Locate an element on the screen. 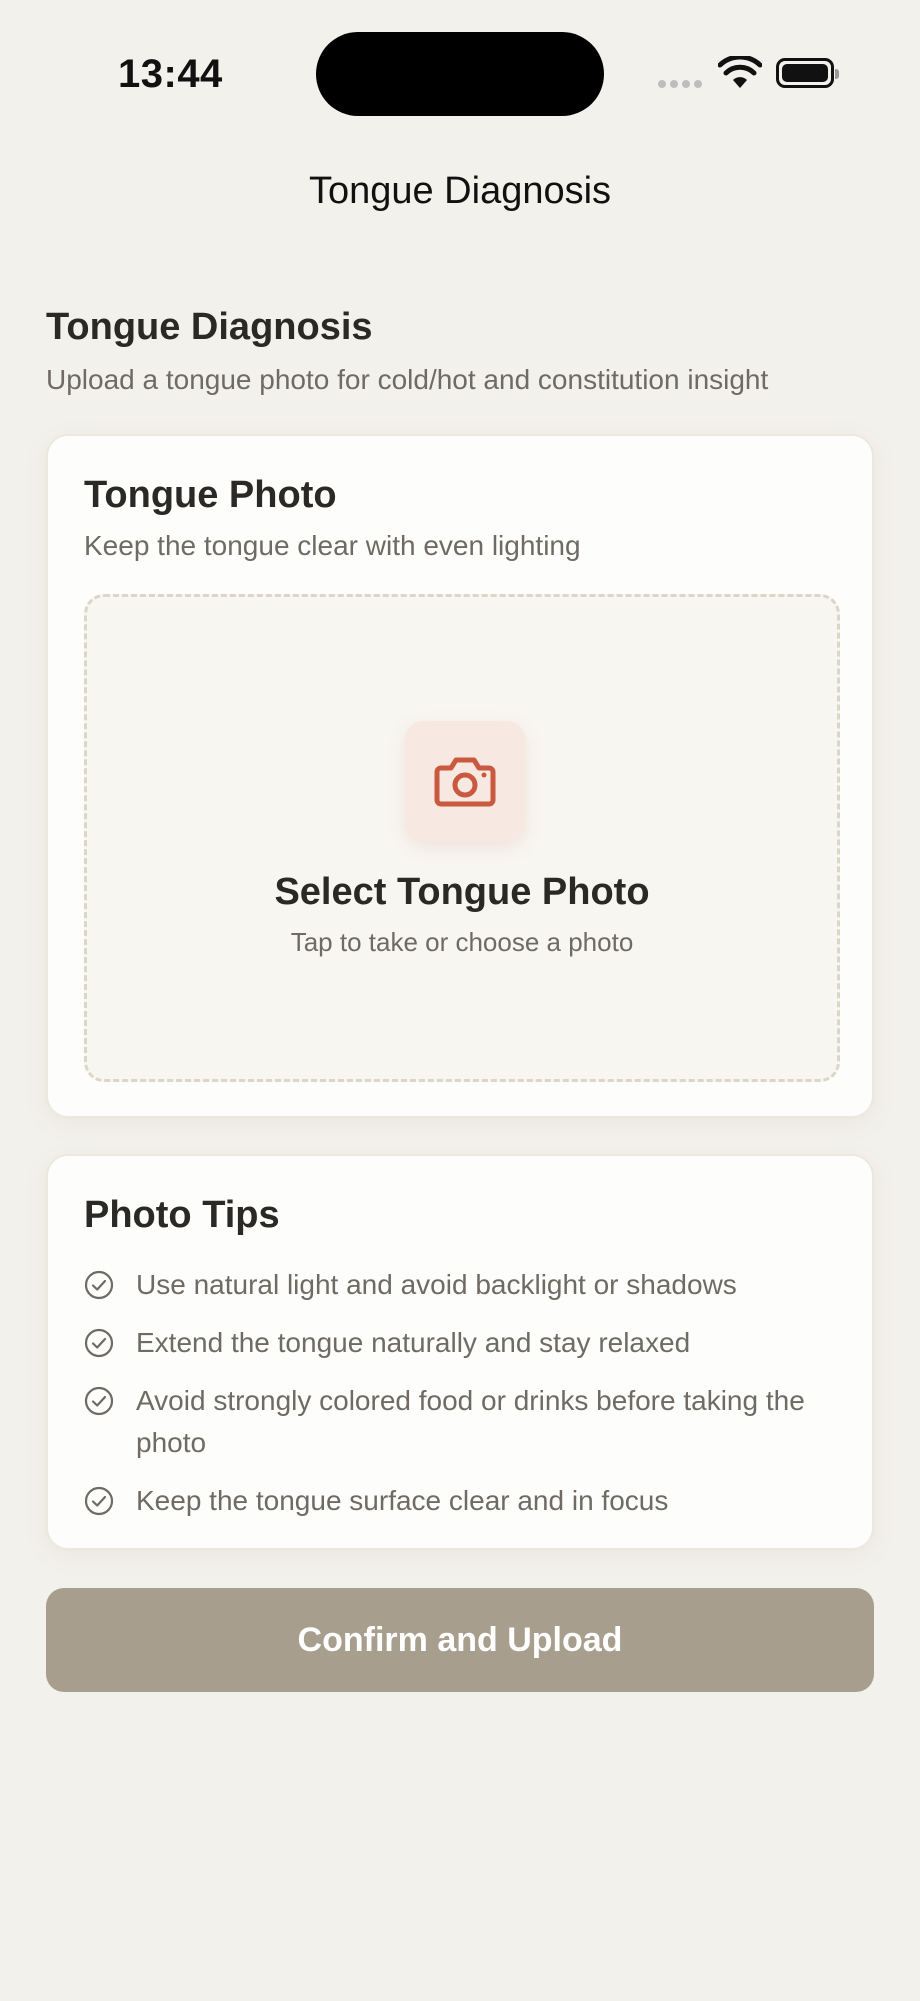 Image resolution: width=920 pixels, height=2001 pixels. cellular-signal-icon is located at coordinates (680, 84).